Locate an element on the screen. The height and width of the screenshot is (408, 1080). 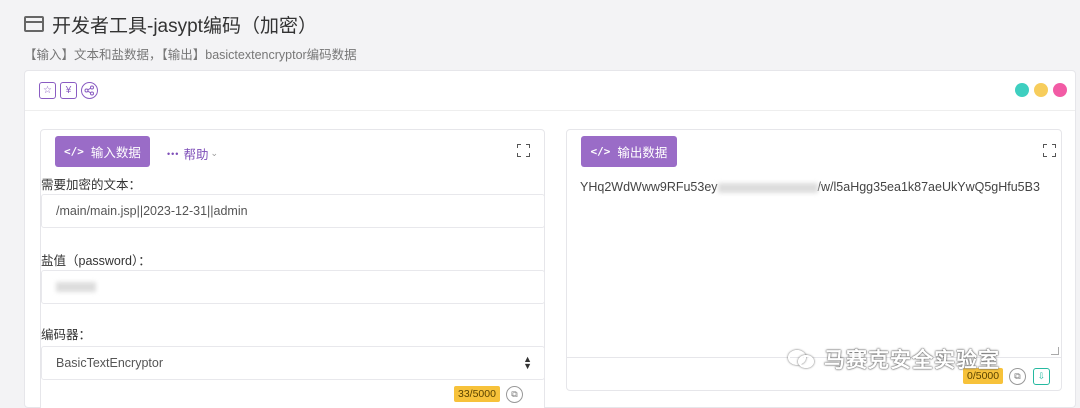
chevron-down-icon: ⌄ is located at coordinates (214, 153).